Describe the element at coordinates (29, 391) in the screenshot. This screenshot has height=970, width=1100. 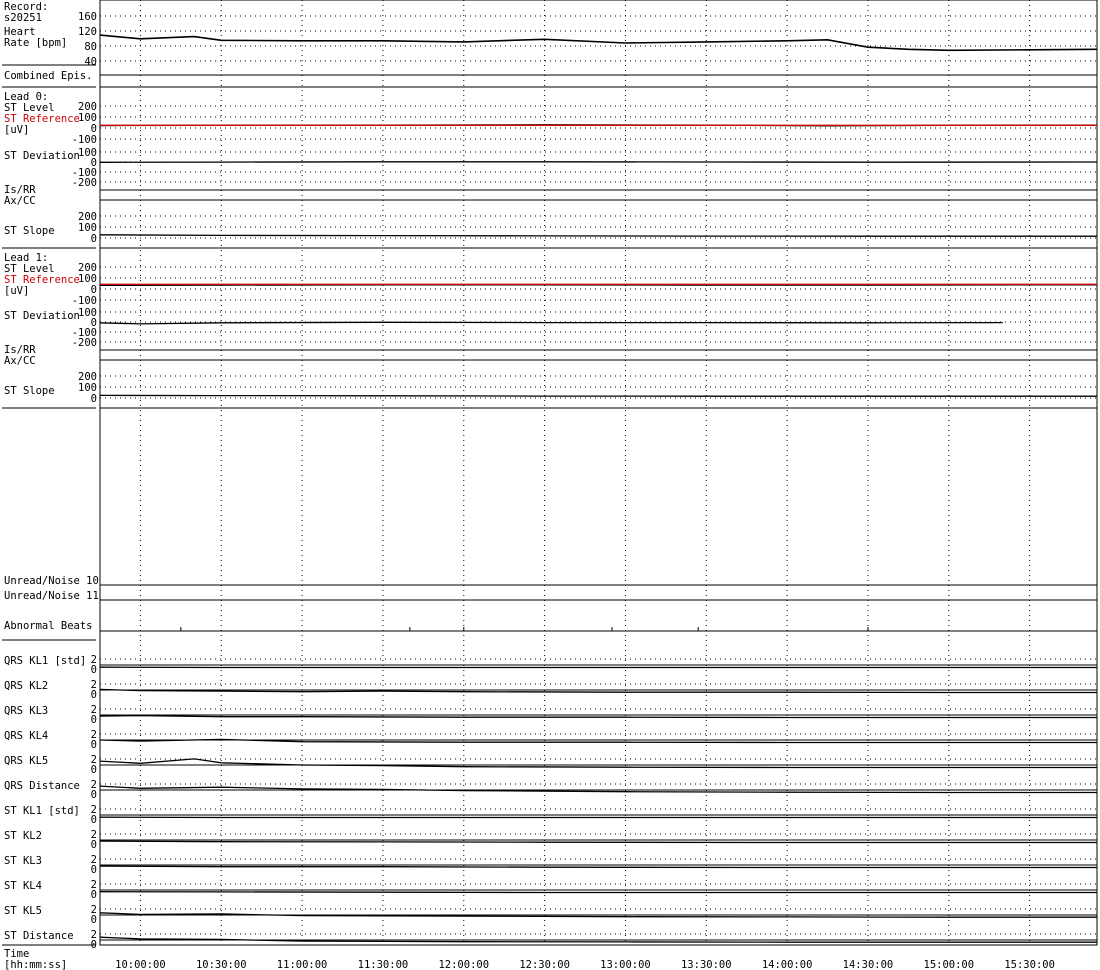
I see `panel-label-lead1_slope: ST Slope` at that location.